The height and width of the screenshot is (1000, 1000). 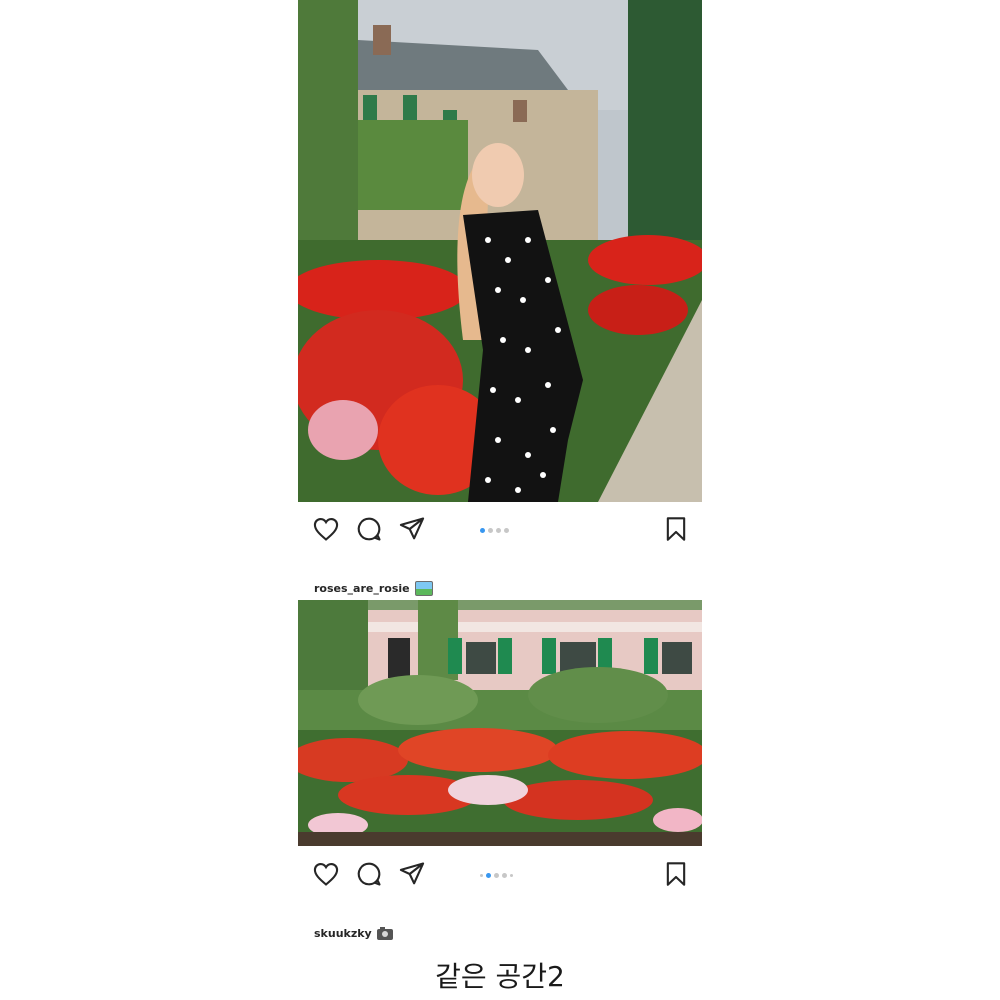 What do you see at coordinates (384, 933) in the screenshot?
I see `camera-icon` at bounding box center [384, 933].